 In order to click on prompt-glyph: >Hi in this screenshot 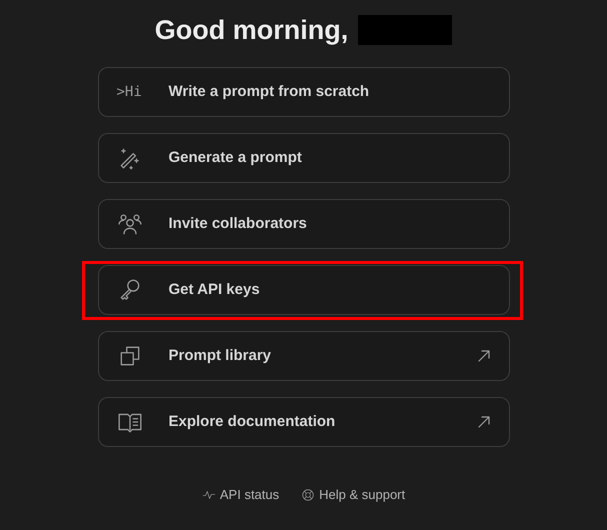, I will do `click(129, 92)`.